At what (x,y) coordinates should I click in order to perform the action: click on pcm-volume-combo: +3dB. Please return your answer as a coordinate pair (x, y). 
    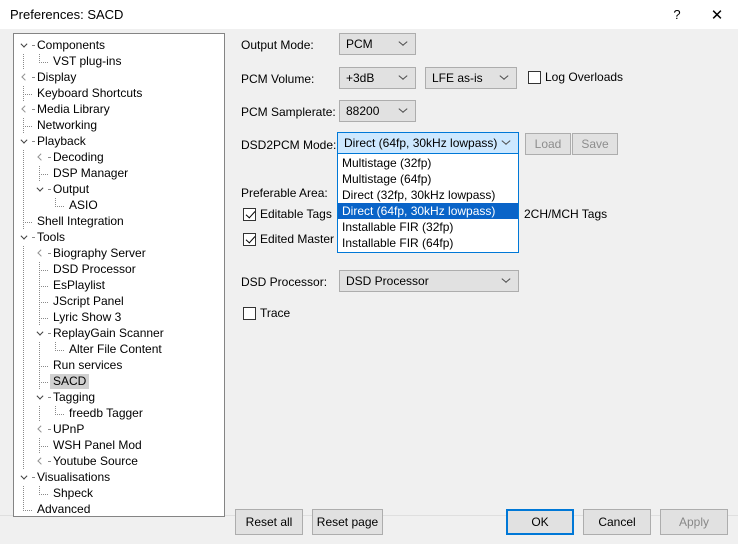
    Looking at the image, I should click on (377, 78).